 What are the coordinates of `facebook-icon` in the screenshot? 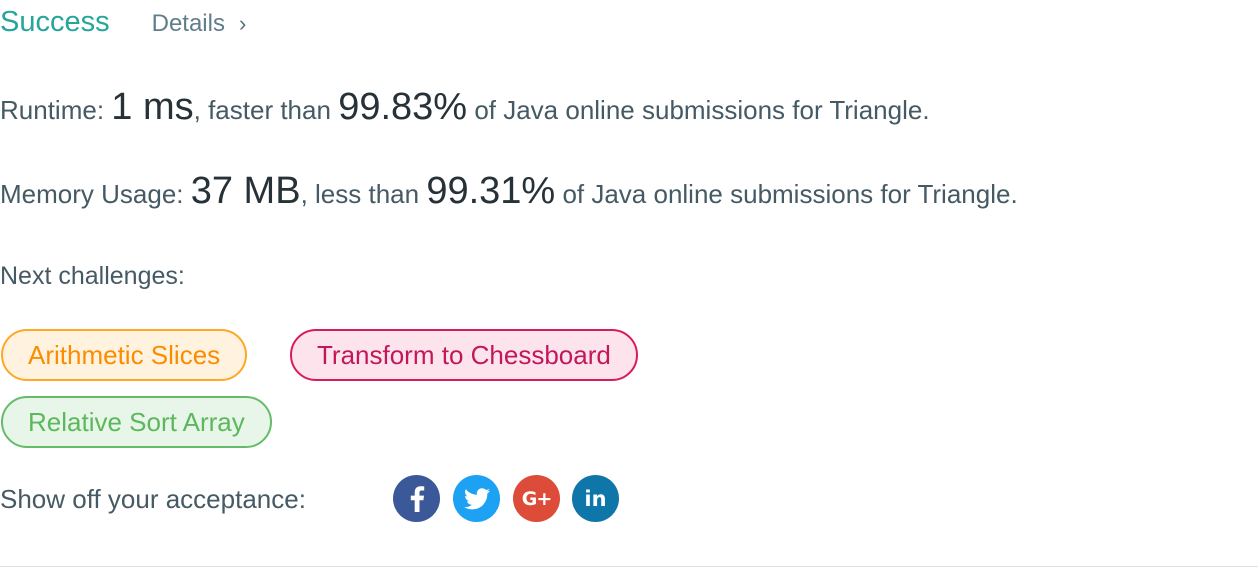 It's located at (417, 498).